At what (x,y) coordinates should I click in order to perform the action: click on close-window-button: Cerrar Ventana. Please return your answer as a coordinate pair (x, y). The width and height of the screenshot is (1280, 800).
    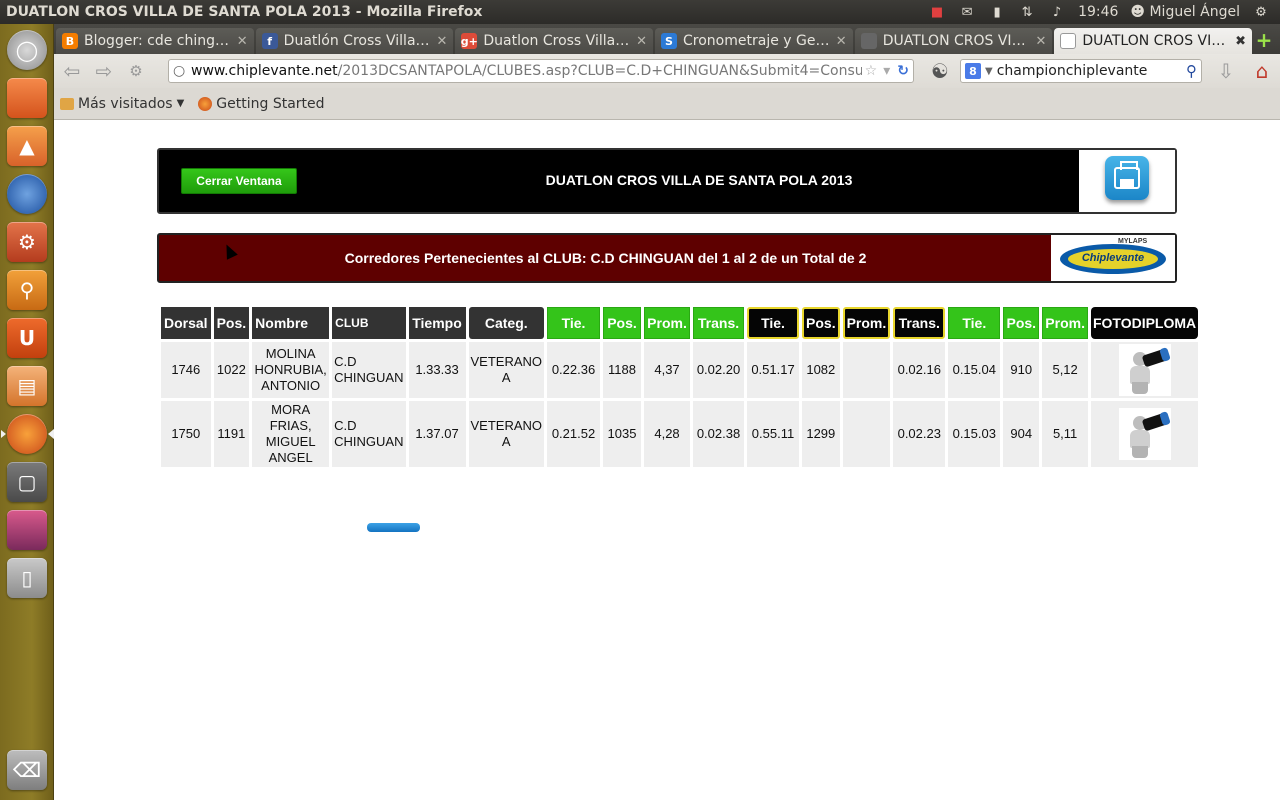
    Looking at the image, I should click on (239, 181).